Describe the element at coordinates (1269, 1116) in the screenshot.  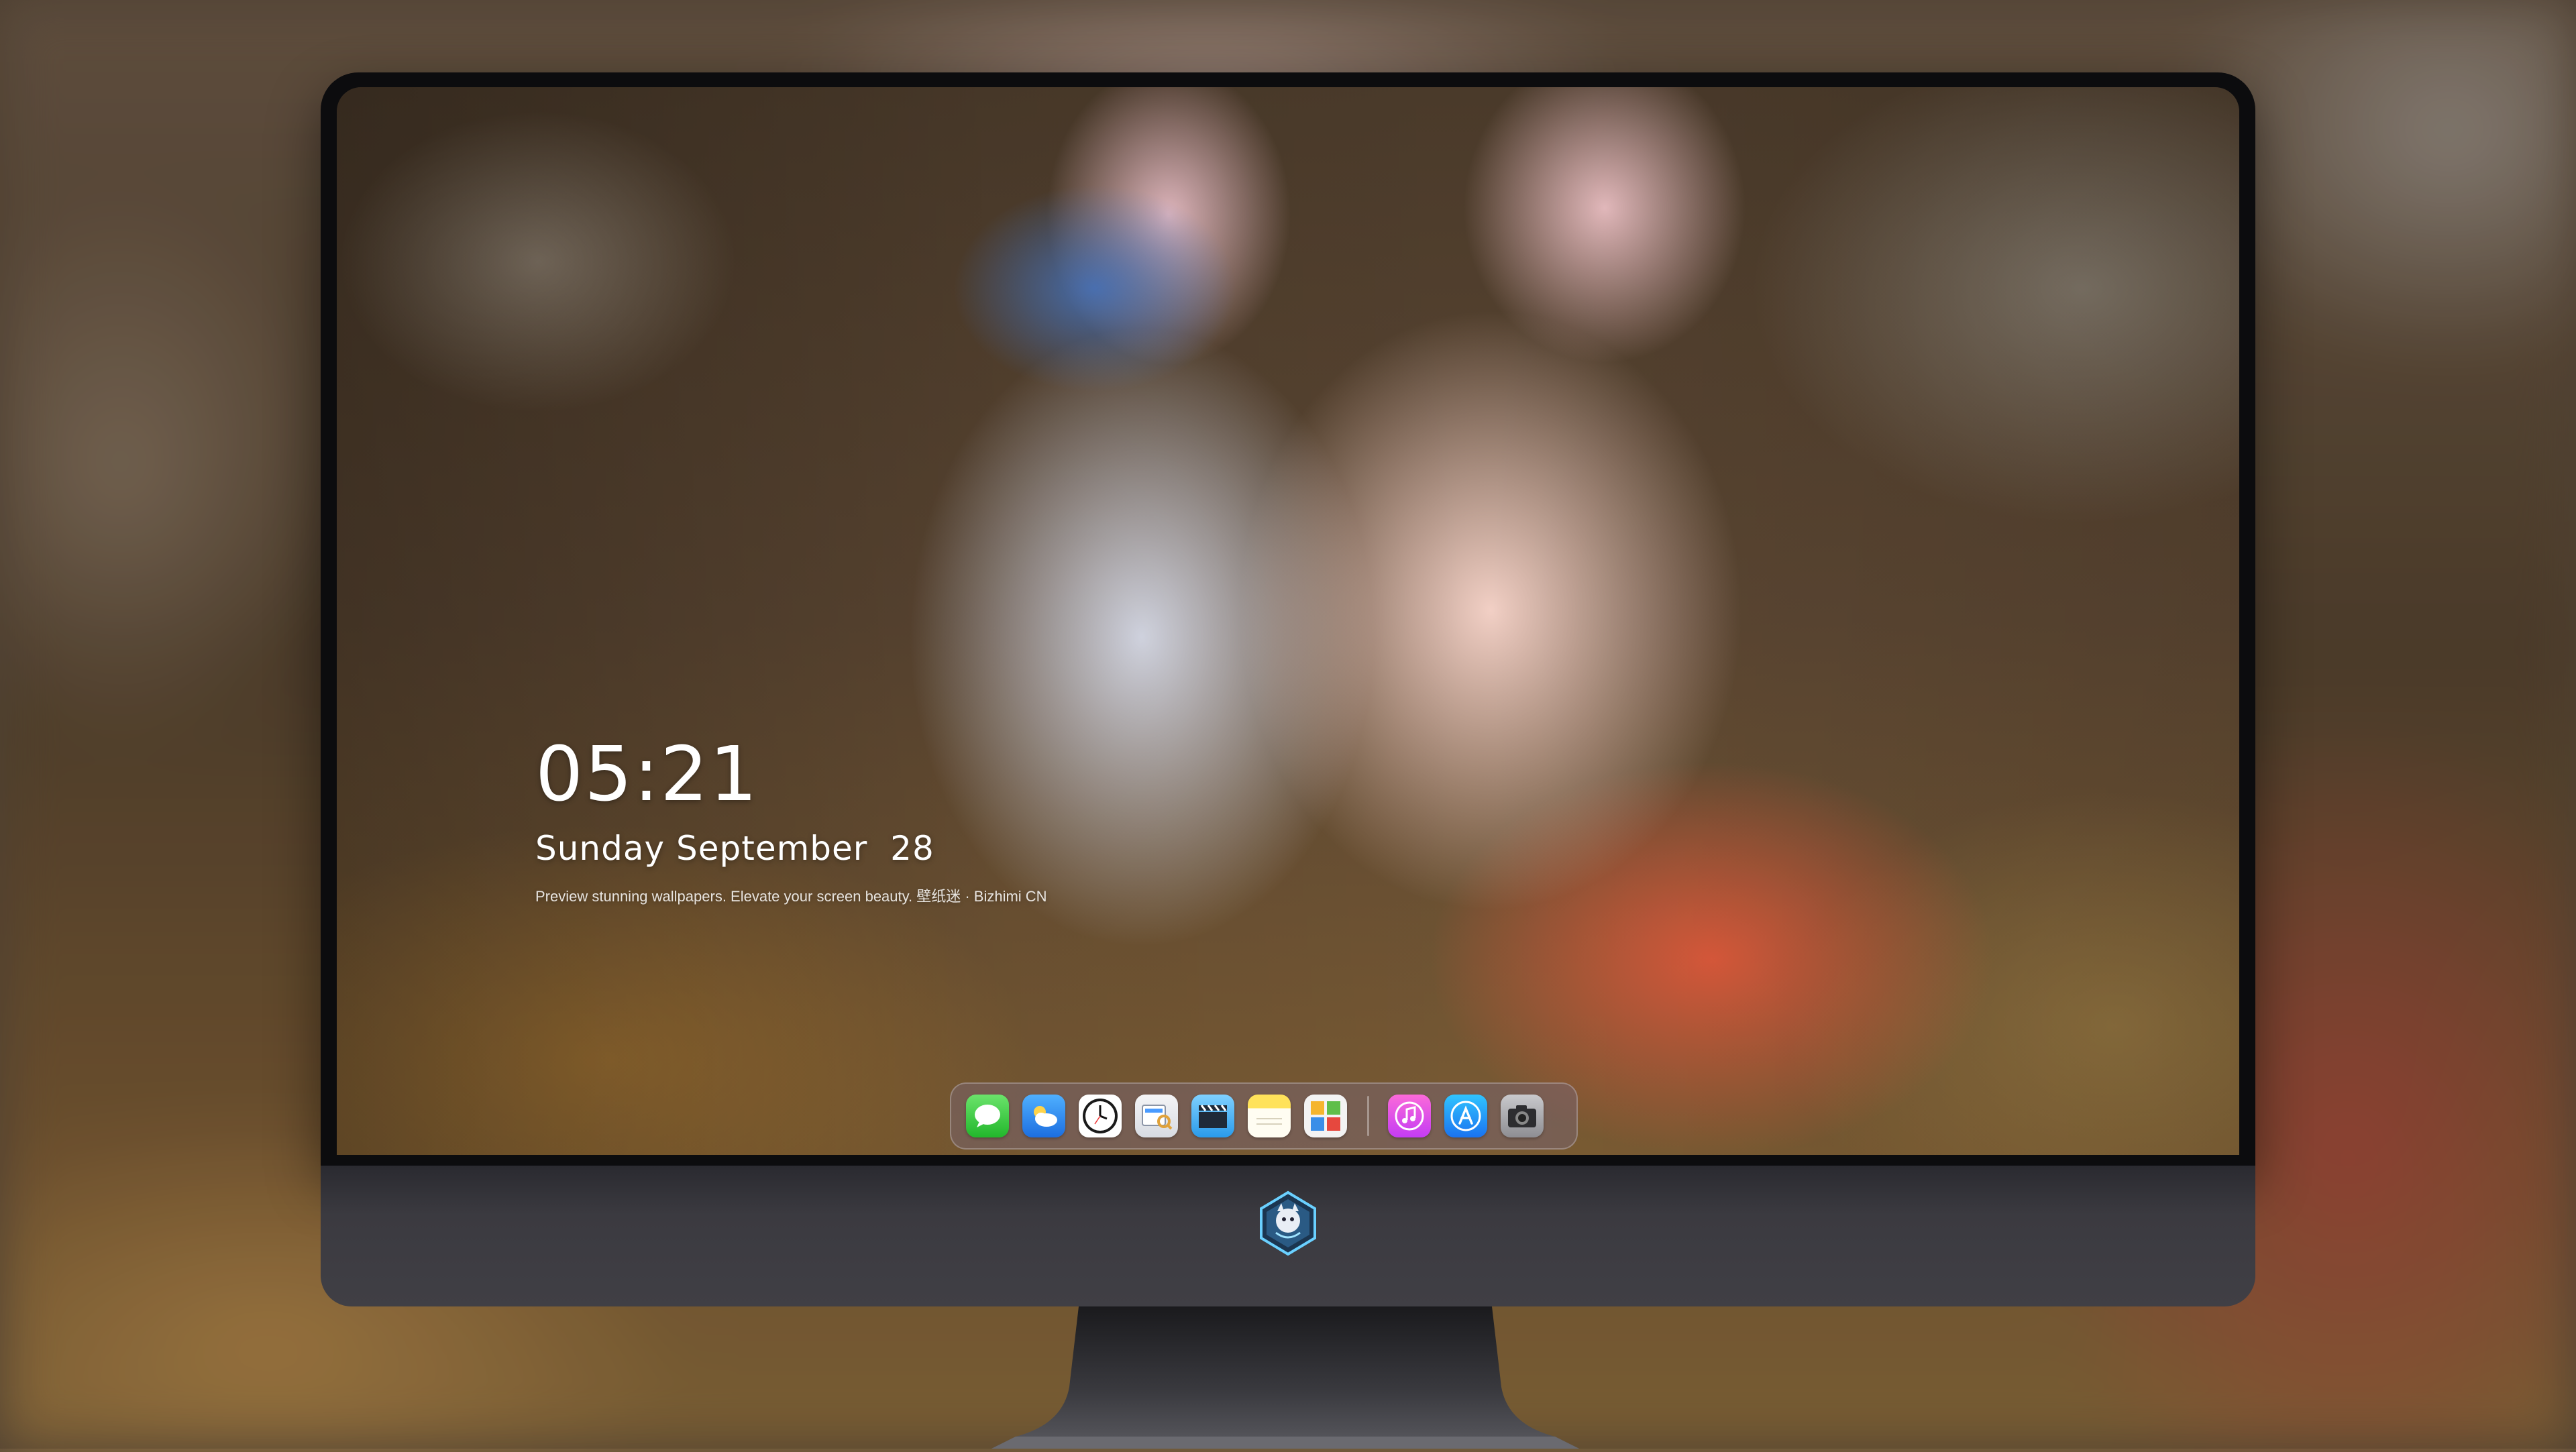
I see `notes-icon` at that location.